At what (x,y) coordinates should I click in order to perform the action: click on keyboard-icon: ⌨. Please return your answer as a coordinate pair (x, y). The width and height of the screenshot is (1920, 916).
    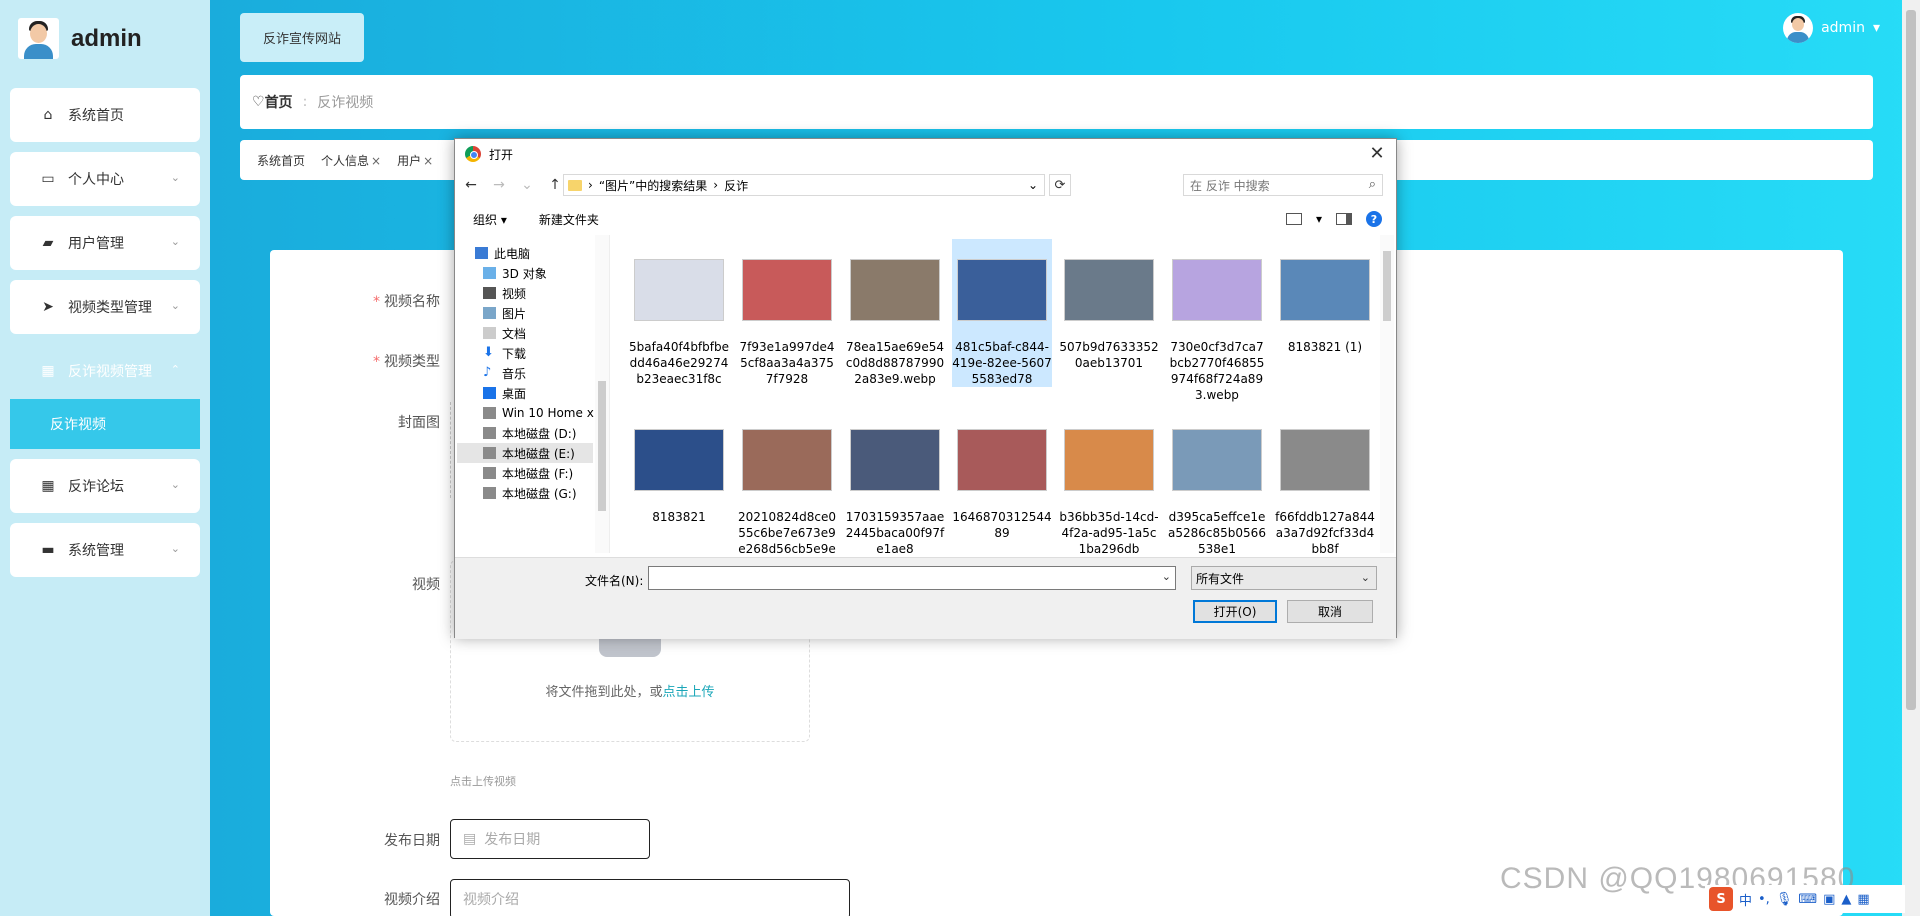
    Looking at the image, I should click on (1807, 899).